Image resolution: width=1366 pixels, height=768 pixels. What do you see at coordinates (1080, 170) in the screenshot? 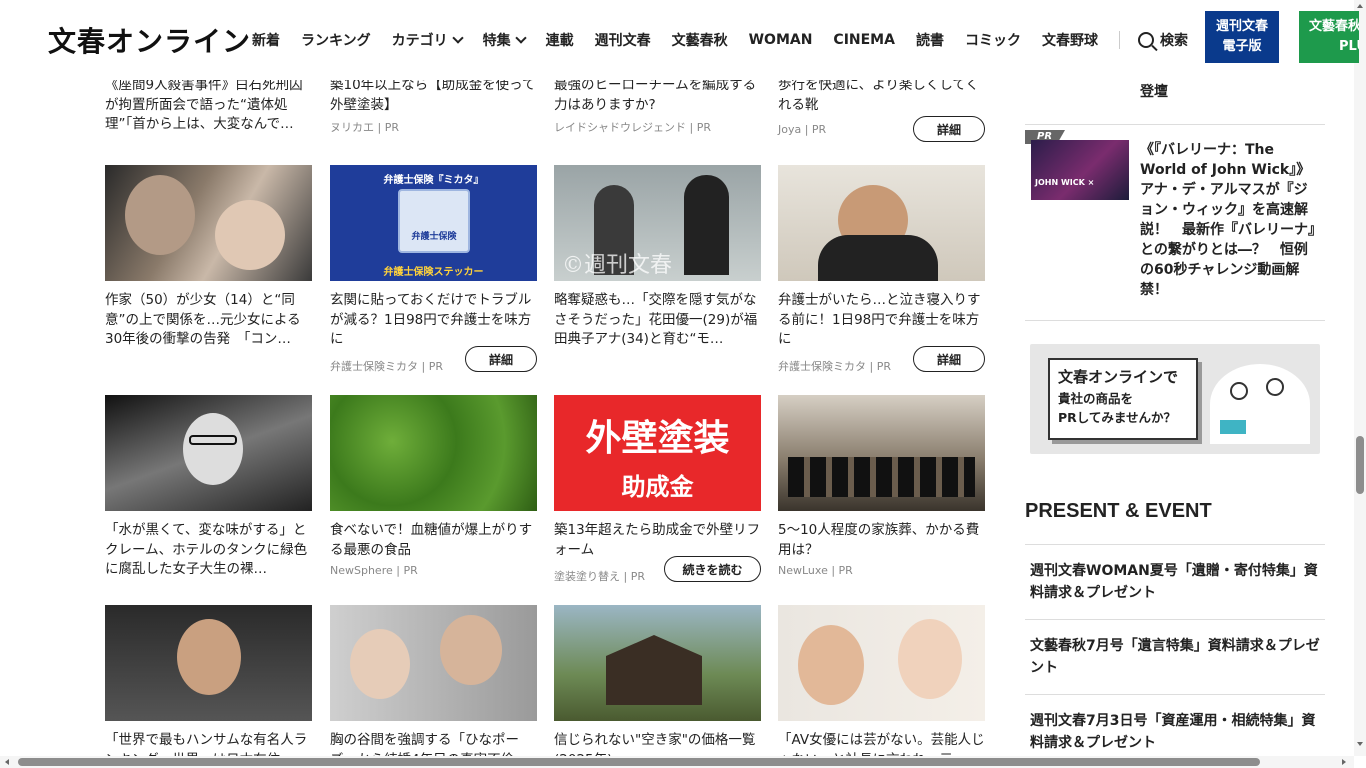
I see `pr-thumbnail: JOHN WICK ×` at bounding box center [1080, 170].